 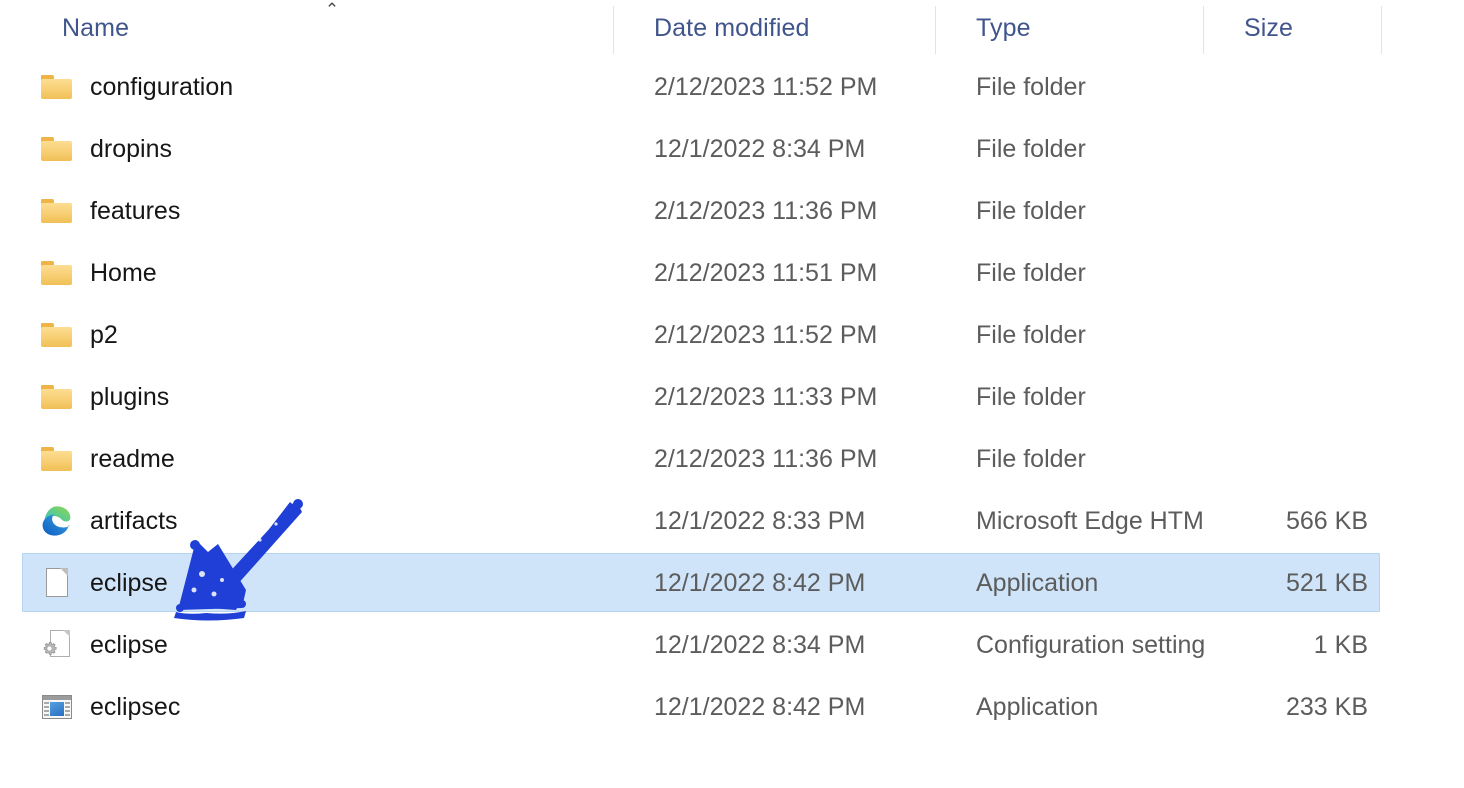 I want to click on cell-name: configuration, so click(x=318, y=87).